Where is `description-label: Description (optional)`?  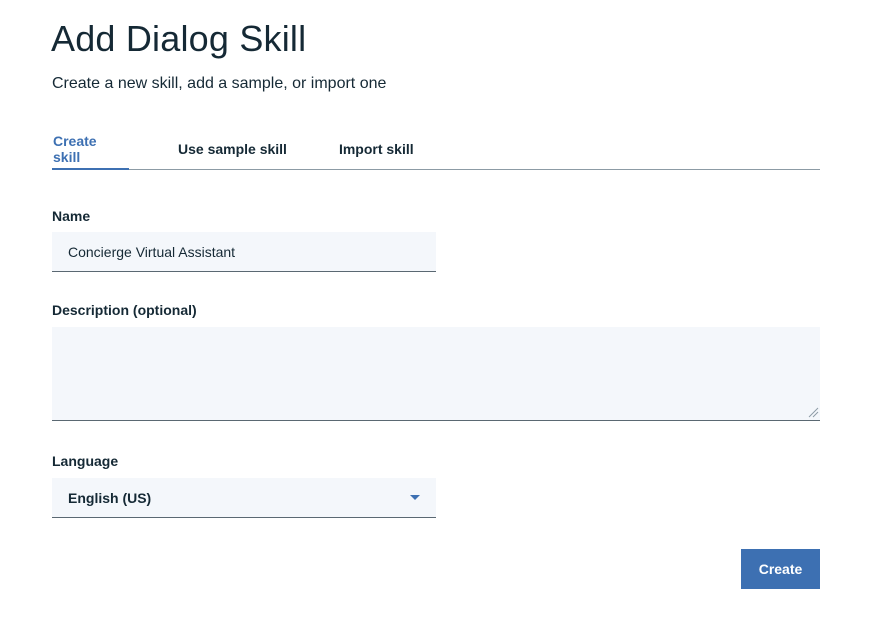 description-label: Description (optional) is located at coordinates (124, 310).